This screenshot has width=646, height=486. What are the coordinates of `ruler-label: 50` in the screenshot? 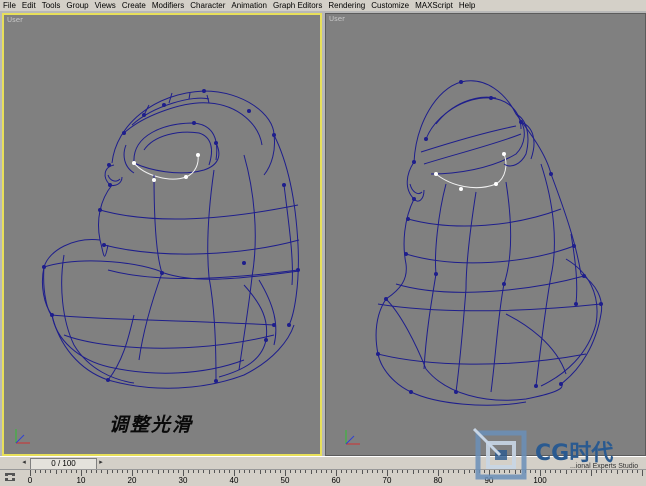 It's located at (285, 480).